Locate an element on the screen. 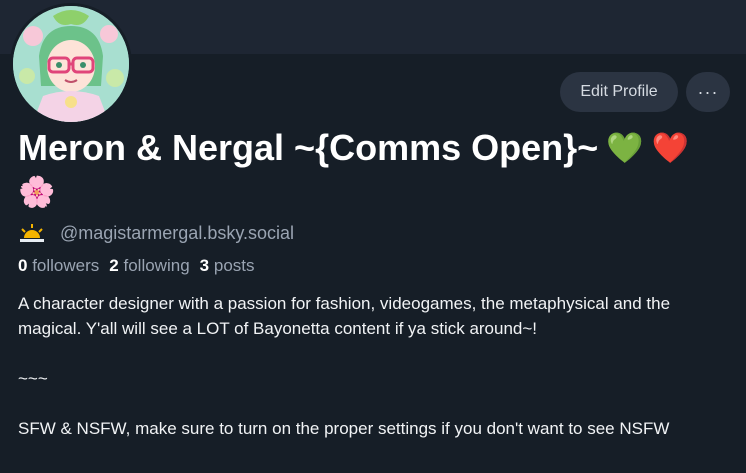 The image size is (746, 473). sunrise-icon is located at coordinates (32, 233).